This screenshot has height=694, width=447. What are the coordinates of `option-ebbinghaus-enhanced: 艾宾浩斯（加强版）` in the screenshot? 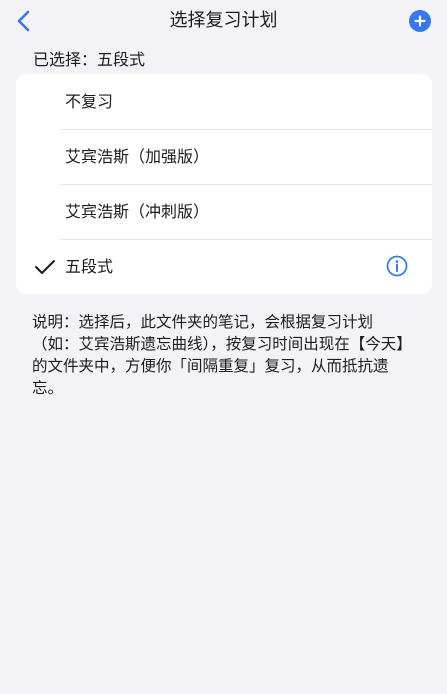 It's located at (224, 156).